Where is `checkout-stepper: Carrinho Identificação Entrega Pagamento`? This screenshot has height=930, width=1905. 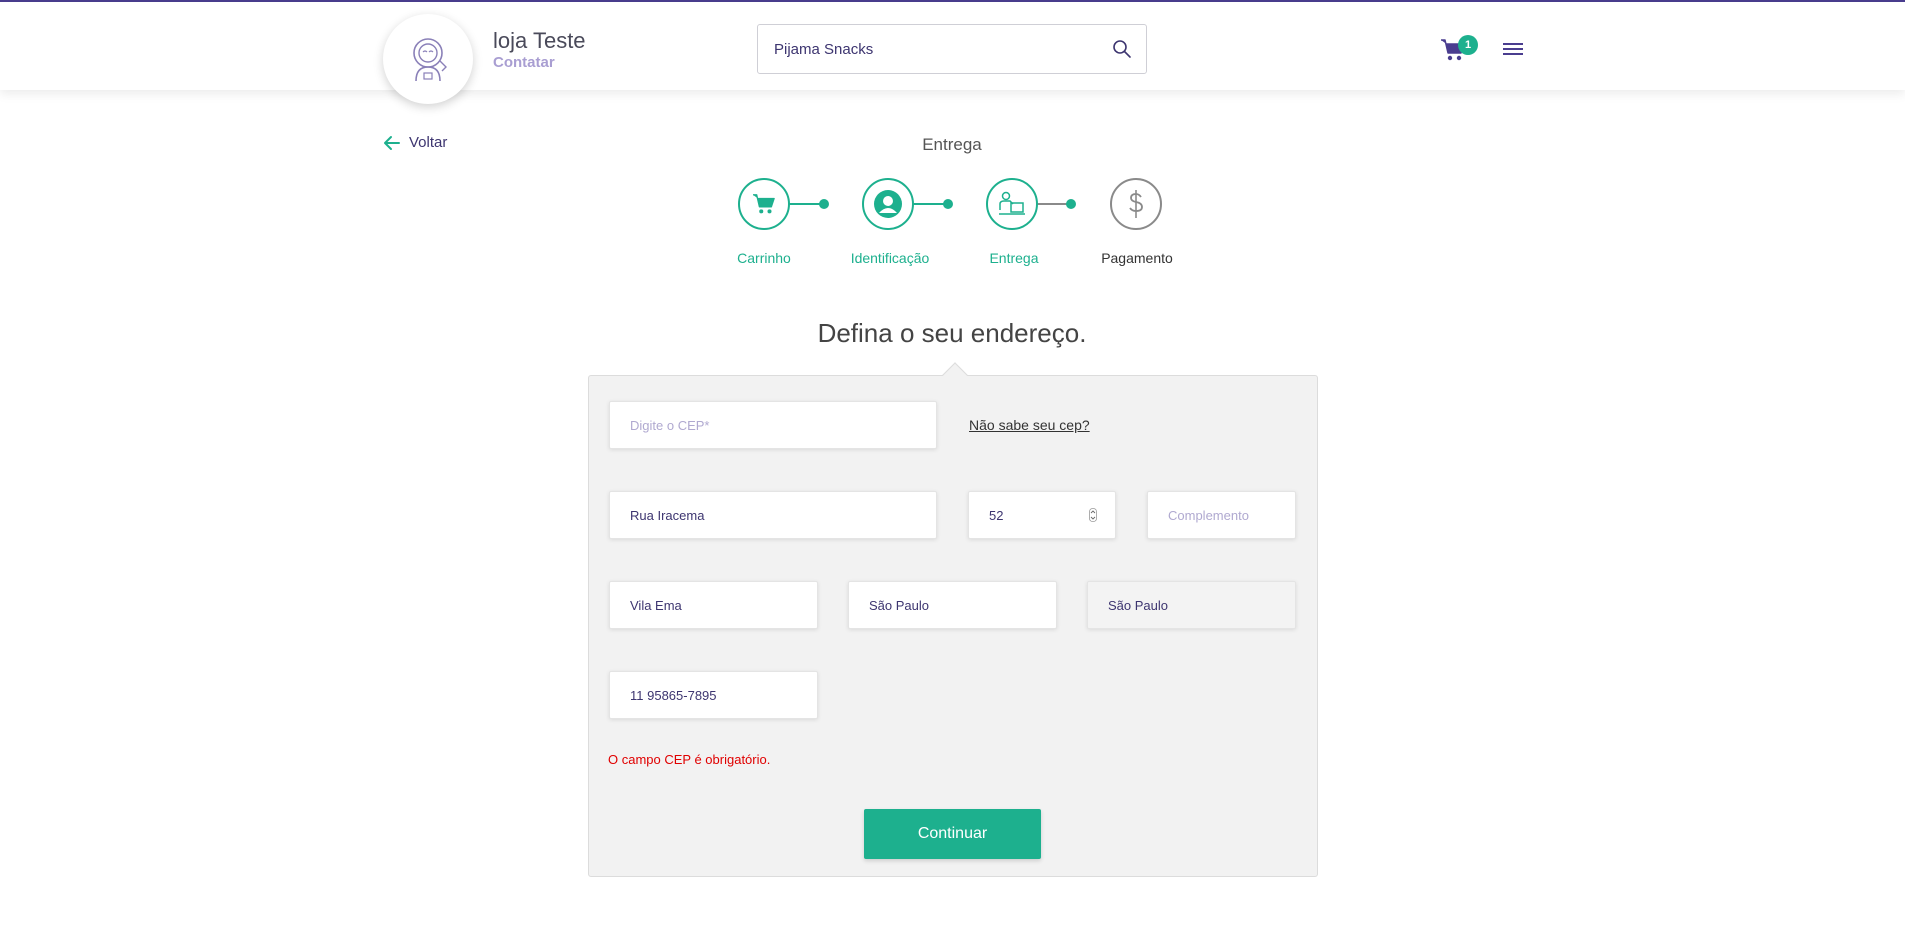 checkout-stepper: Carrinho Identificação Entrega Pagamento is located at coordinates (950, 228).